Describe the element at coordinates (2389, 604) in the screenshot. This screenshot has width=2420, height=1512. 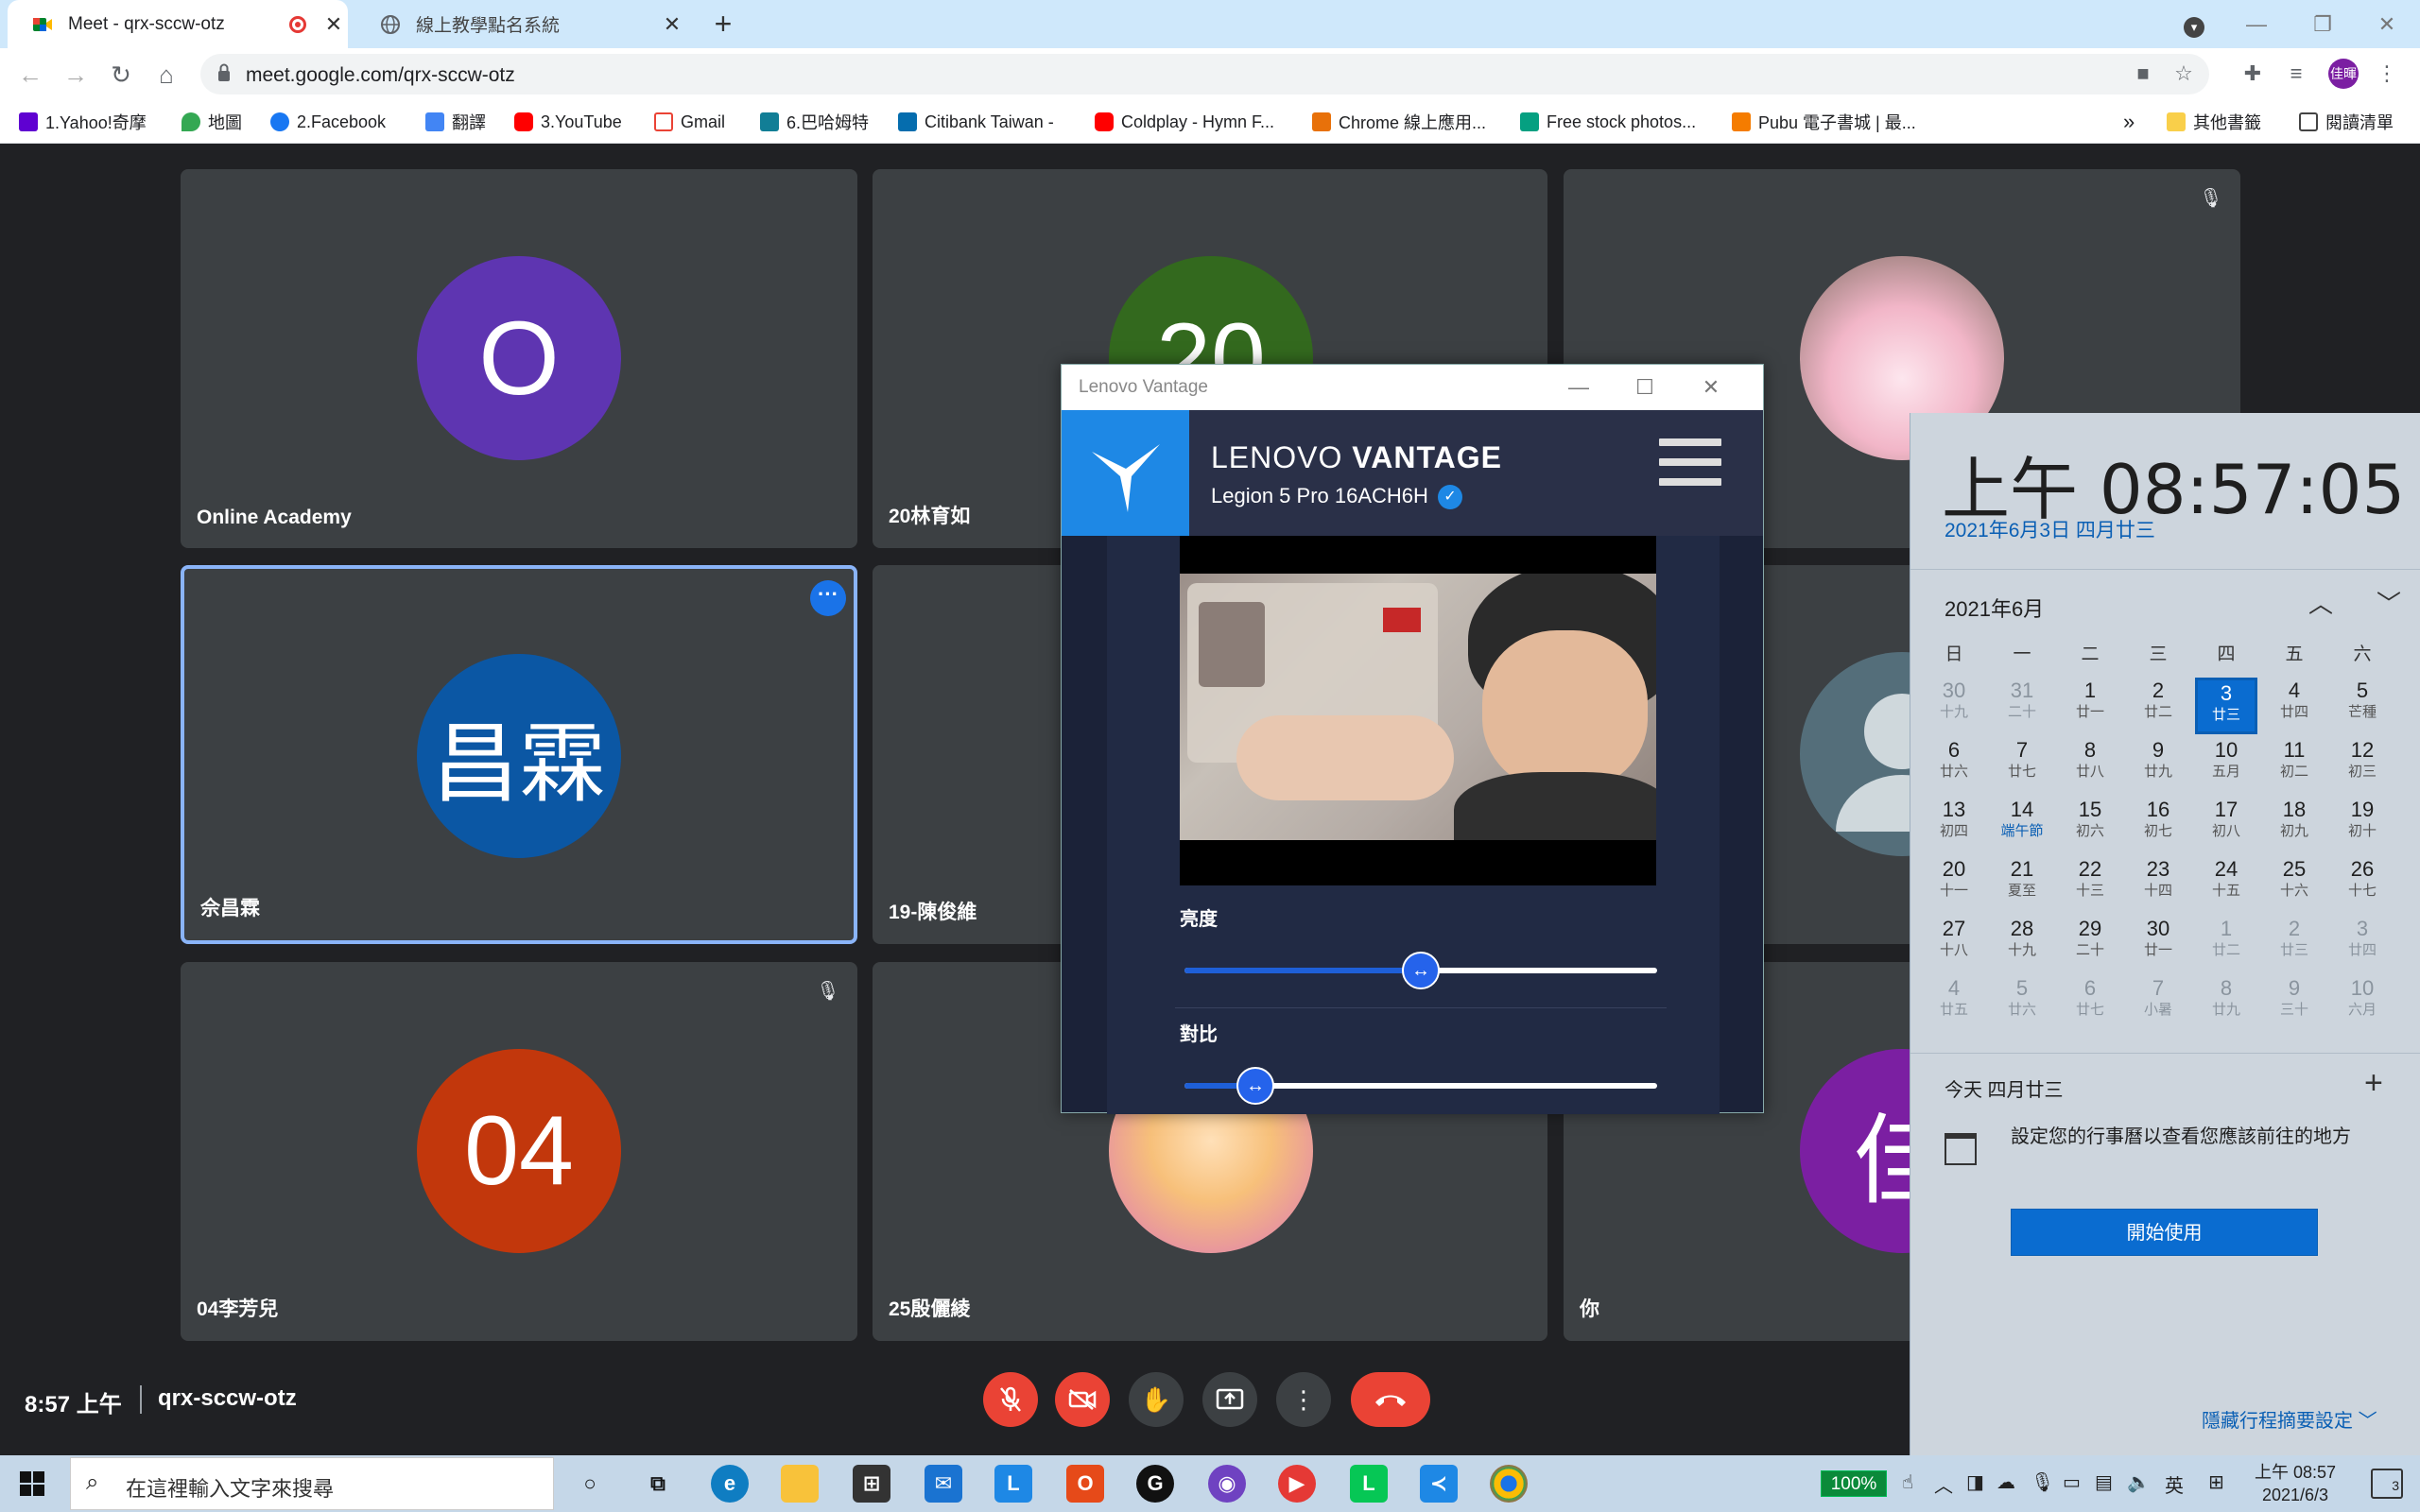
I see `next-month-icon: ﹀` at that location.